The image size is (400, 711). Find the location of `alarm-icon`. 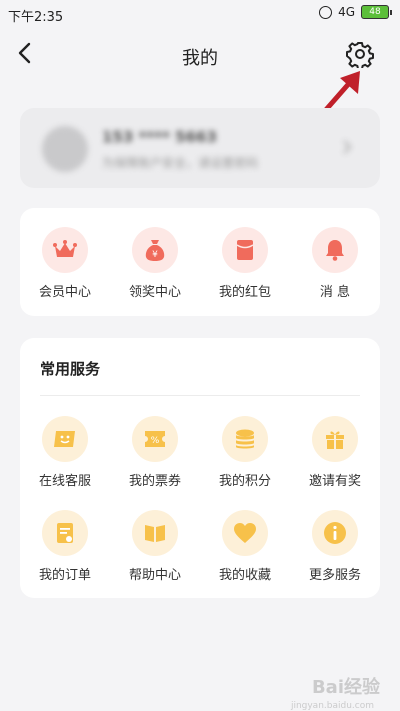

alarm-icon is located at coordinates (326, 12).